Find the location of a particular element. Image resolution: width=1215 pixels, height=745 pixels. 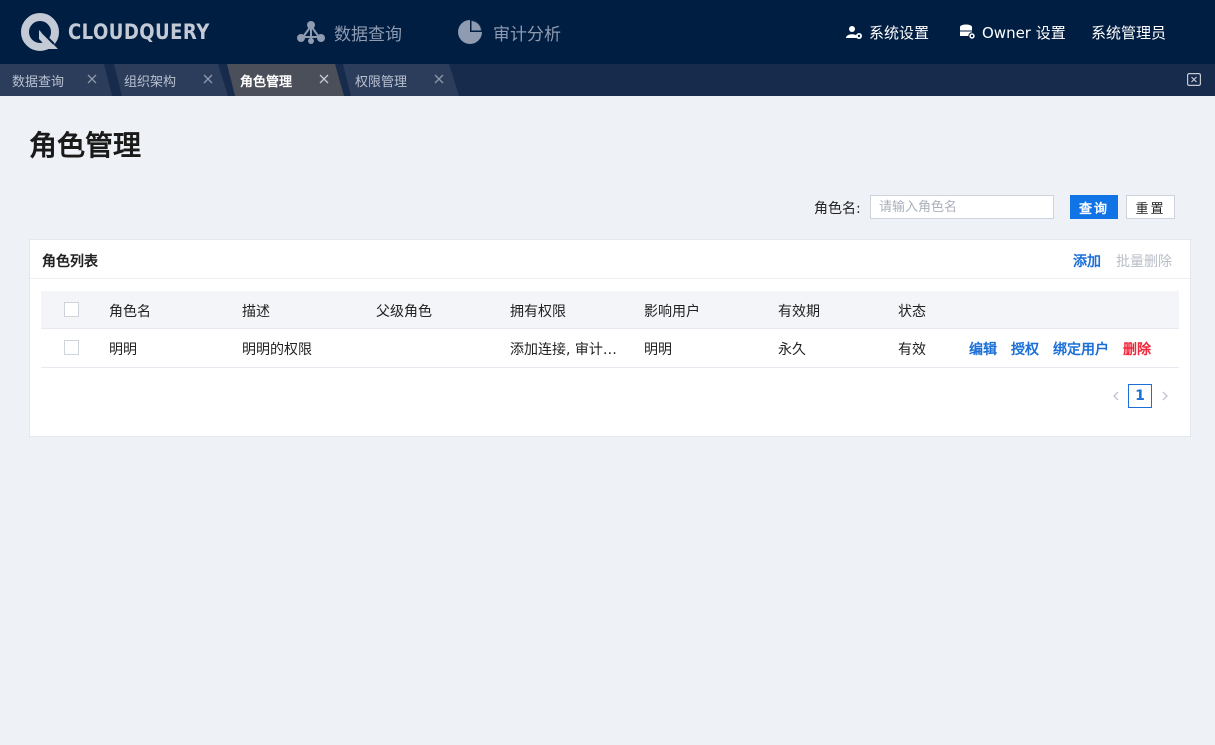

column-header-affected-users: 影响用户 is located at coordinates (672, 312).